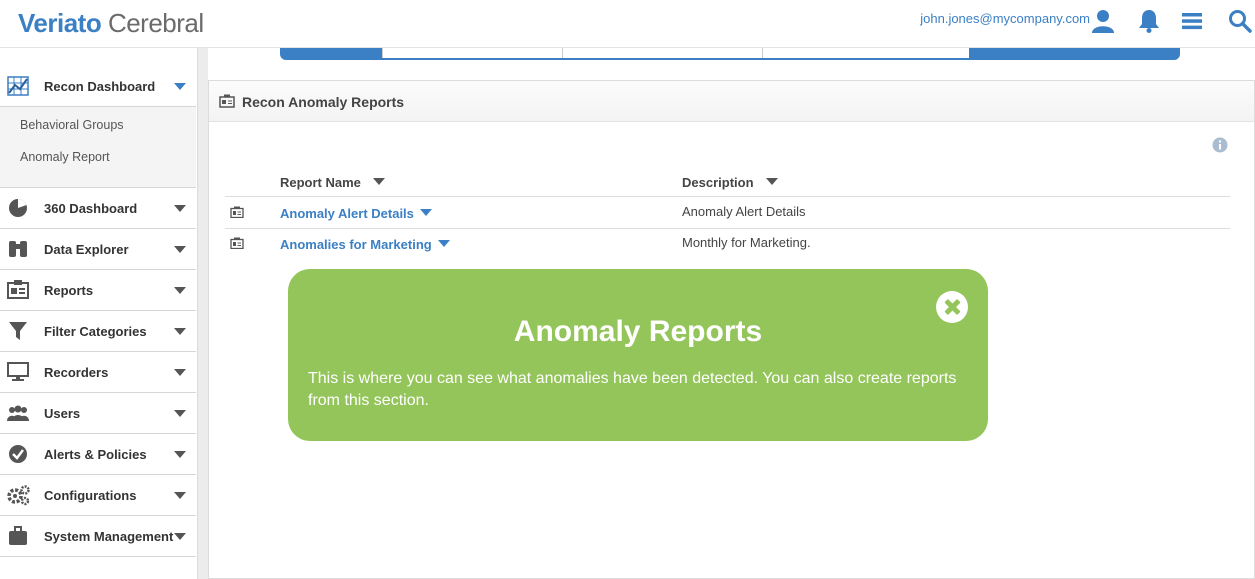 The width and height of the screenshot is (1255, 579). I want to click on app-logo: Veriato Cerebral, so click(111, 23).